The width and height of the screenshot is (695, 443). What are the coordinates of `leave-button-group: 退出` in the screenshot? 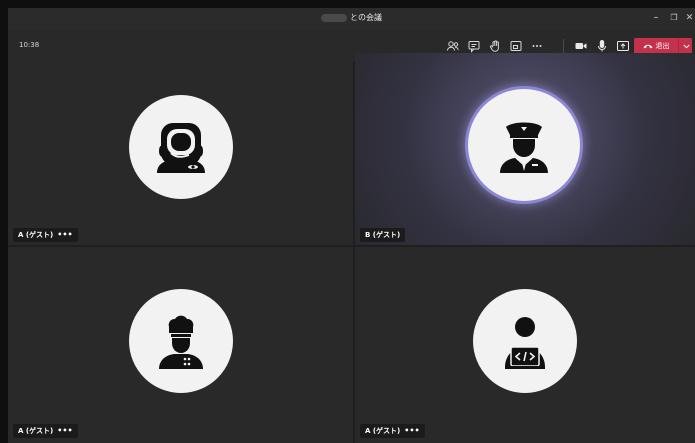 It's located at (663, 46).